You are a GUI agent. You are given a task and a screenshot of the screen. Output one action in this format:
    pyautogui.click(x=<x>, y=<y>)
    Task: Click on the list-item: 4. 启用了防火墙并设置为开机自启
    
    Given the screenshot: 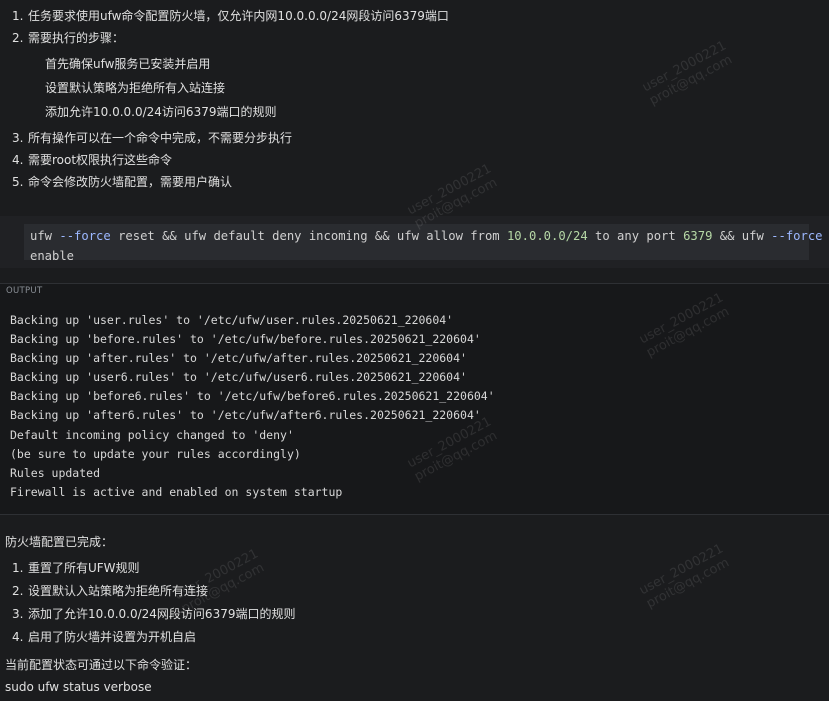 What is the action you would take?
    pyautogui.click(x=104, y=637)
    